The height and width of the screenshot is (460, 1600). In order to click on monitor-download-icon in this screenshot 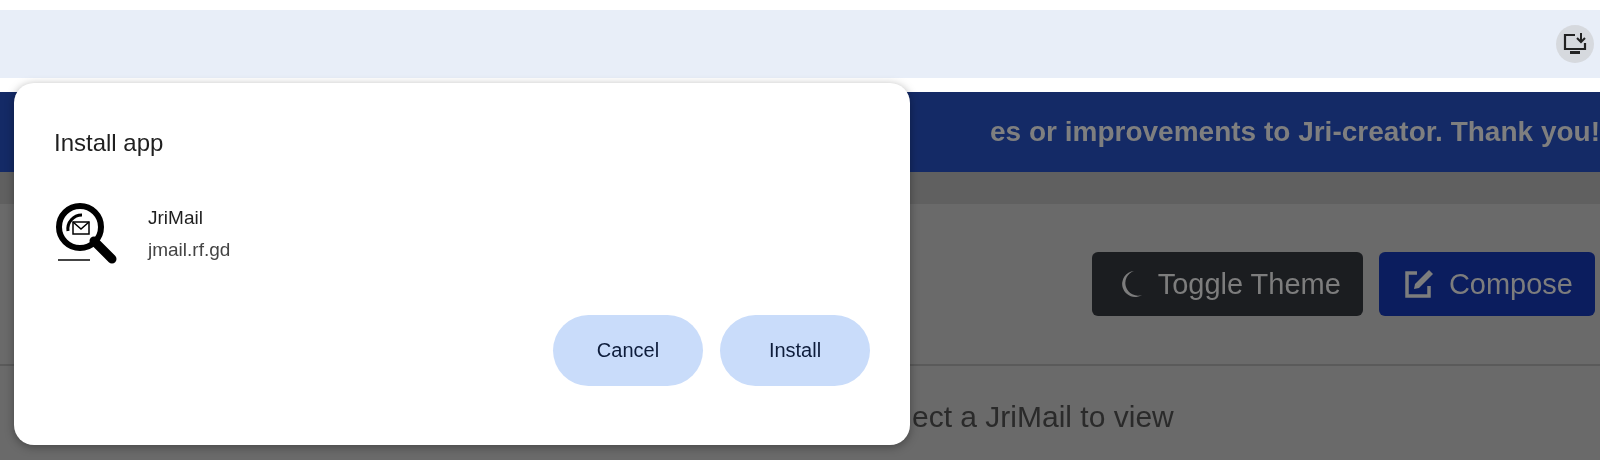, I will do `click(1575, 44)`.